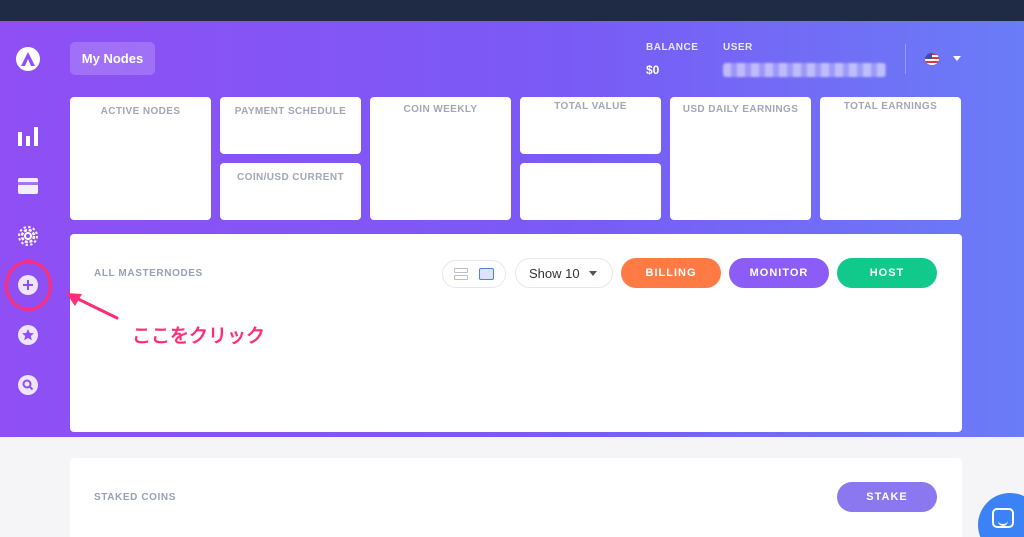  I want to click on show-count-select: Show 10, so click(564, 273).